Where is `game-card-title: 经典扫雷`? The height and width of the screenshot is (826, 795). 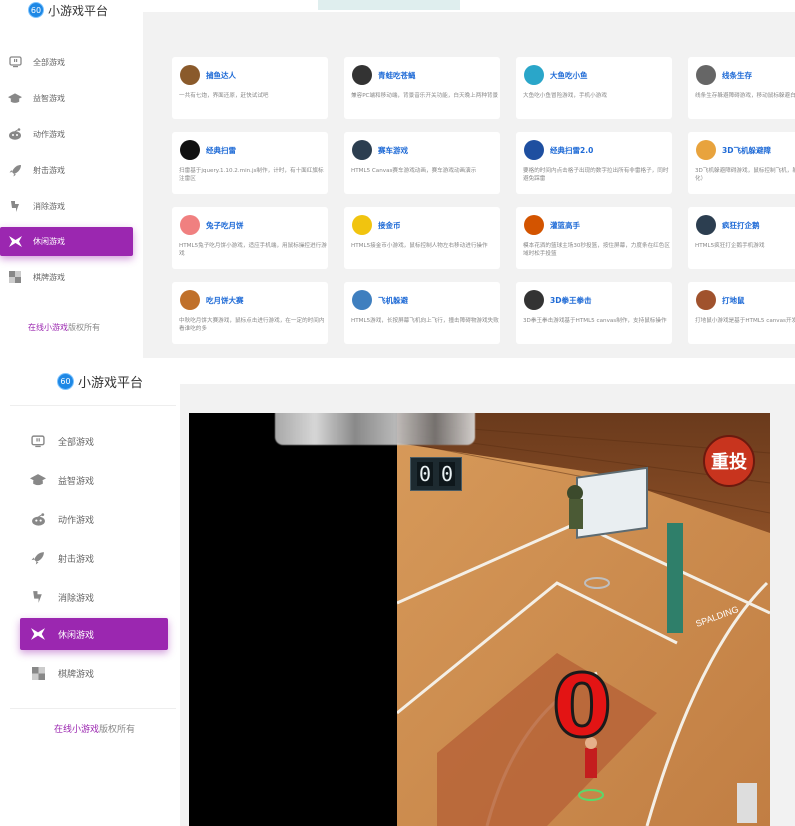 game-card-title: 经典扫雷 is located at coordinates (221, 150).